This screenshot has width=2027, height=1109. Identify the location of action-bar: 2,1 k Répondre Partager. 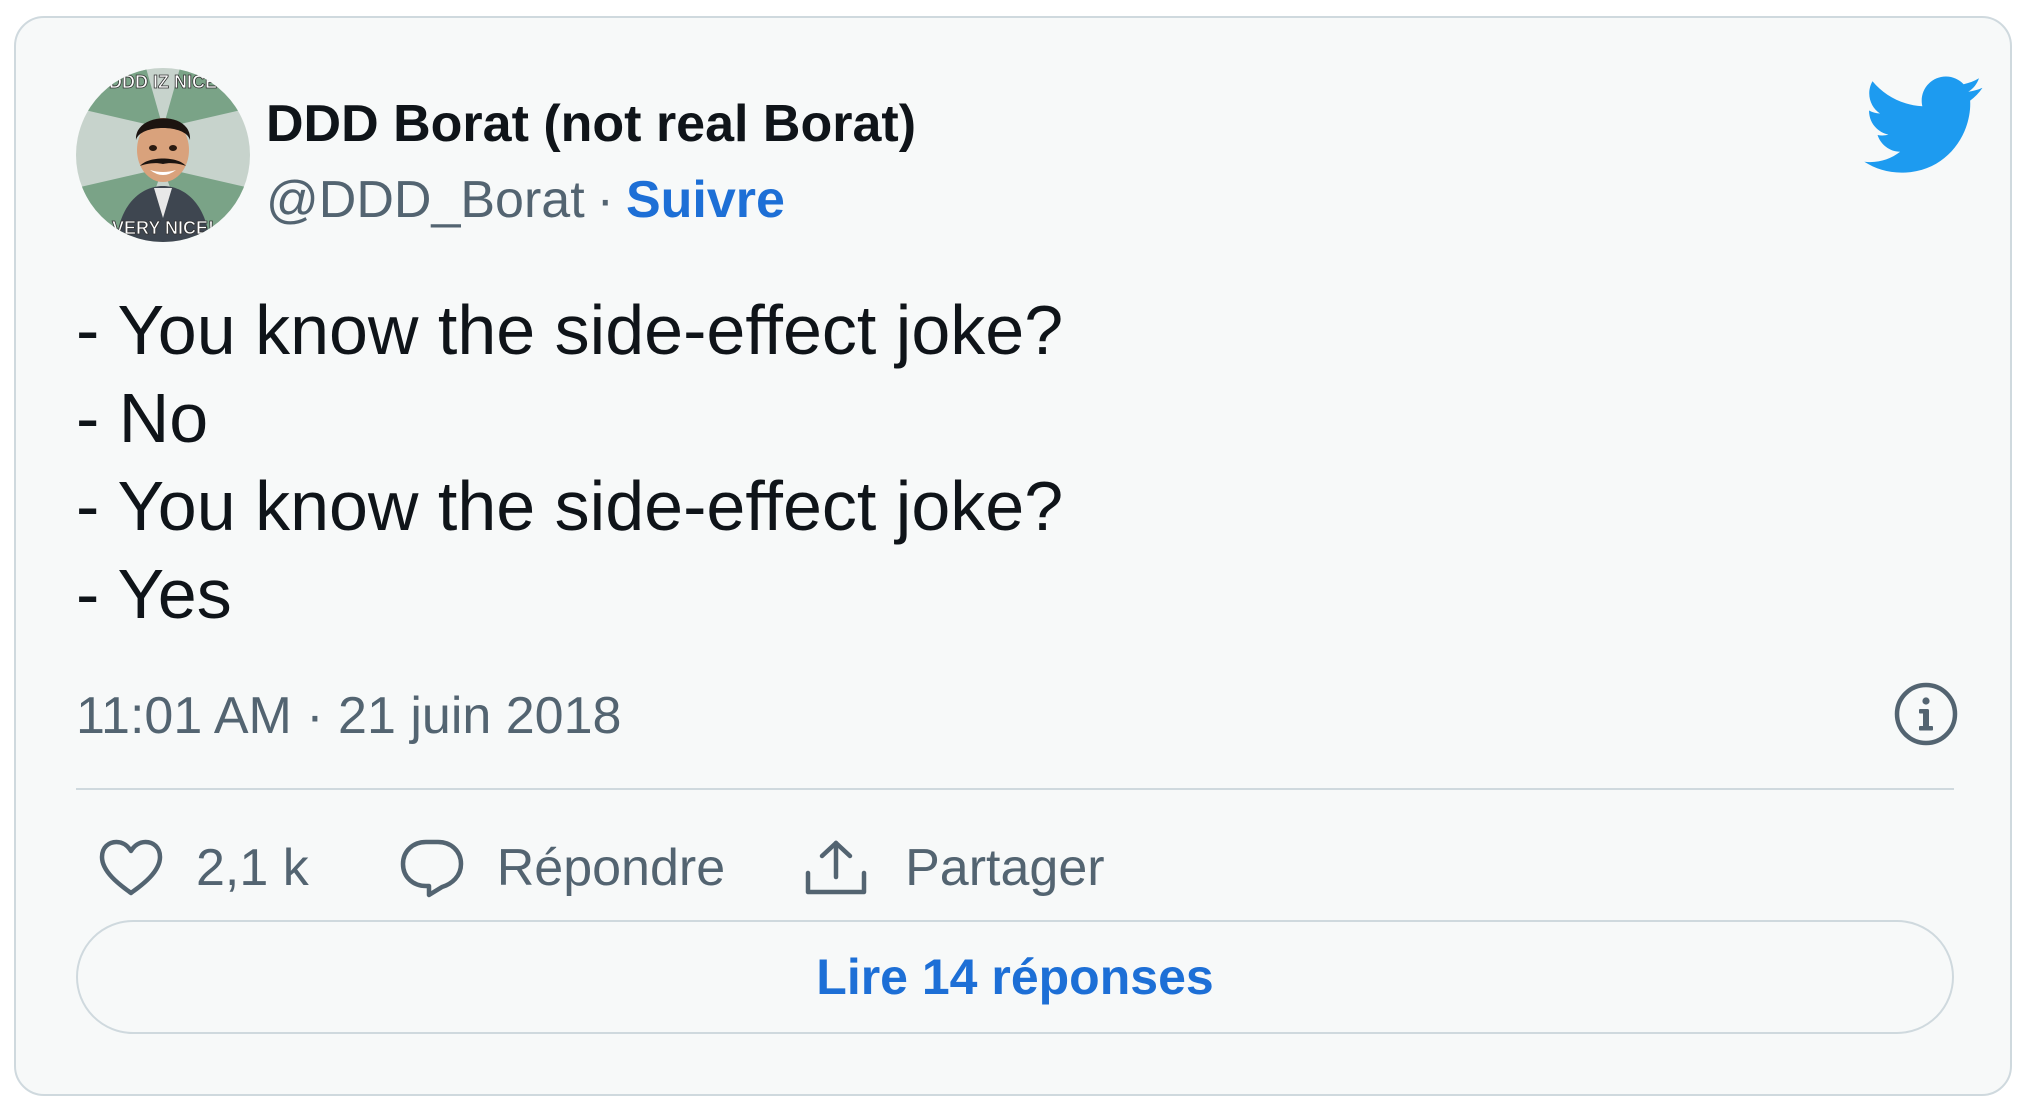
(590, 868).